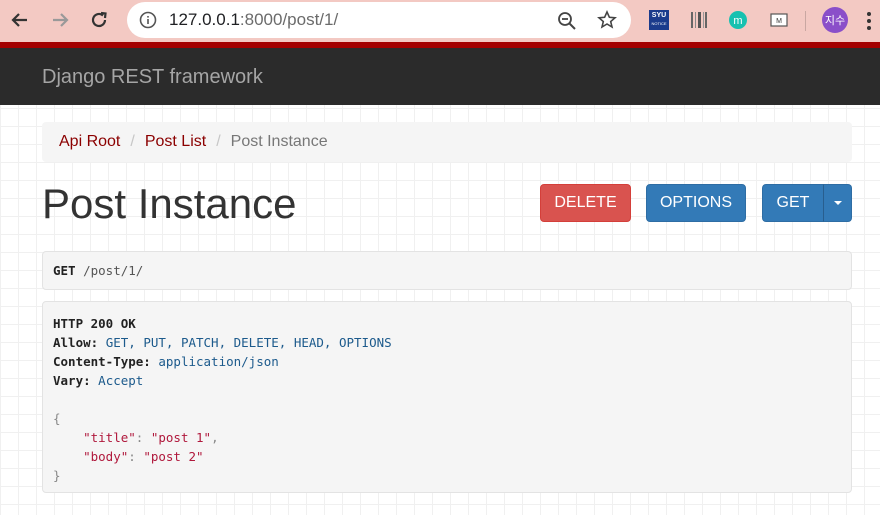 Image resolution: width=880 pixels, height=515 pixels. I want to click on caret-down-icon, so click(837, 203).